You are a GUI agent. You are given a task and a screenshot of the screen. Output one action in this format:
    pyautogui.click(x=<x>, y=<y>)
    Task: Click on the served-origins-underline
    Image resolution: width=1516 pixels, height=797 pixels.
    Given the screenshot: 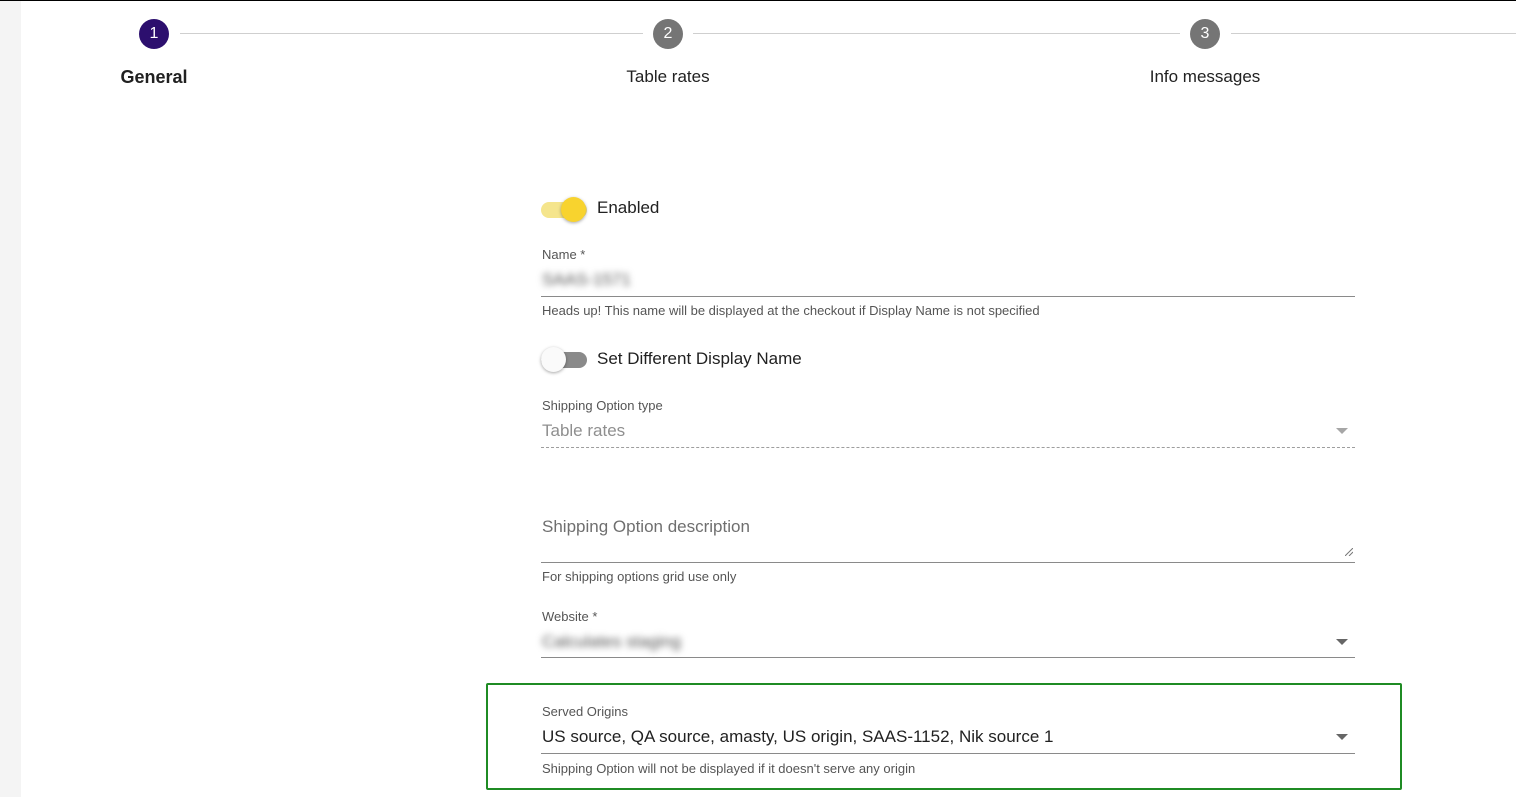 What is the action you would take?
    pyautogui.click(x=948, y=753)
    